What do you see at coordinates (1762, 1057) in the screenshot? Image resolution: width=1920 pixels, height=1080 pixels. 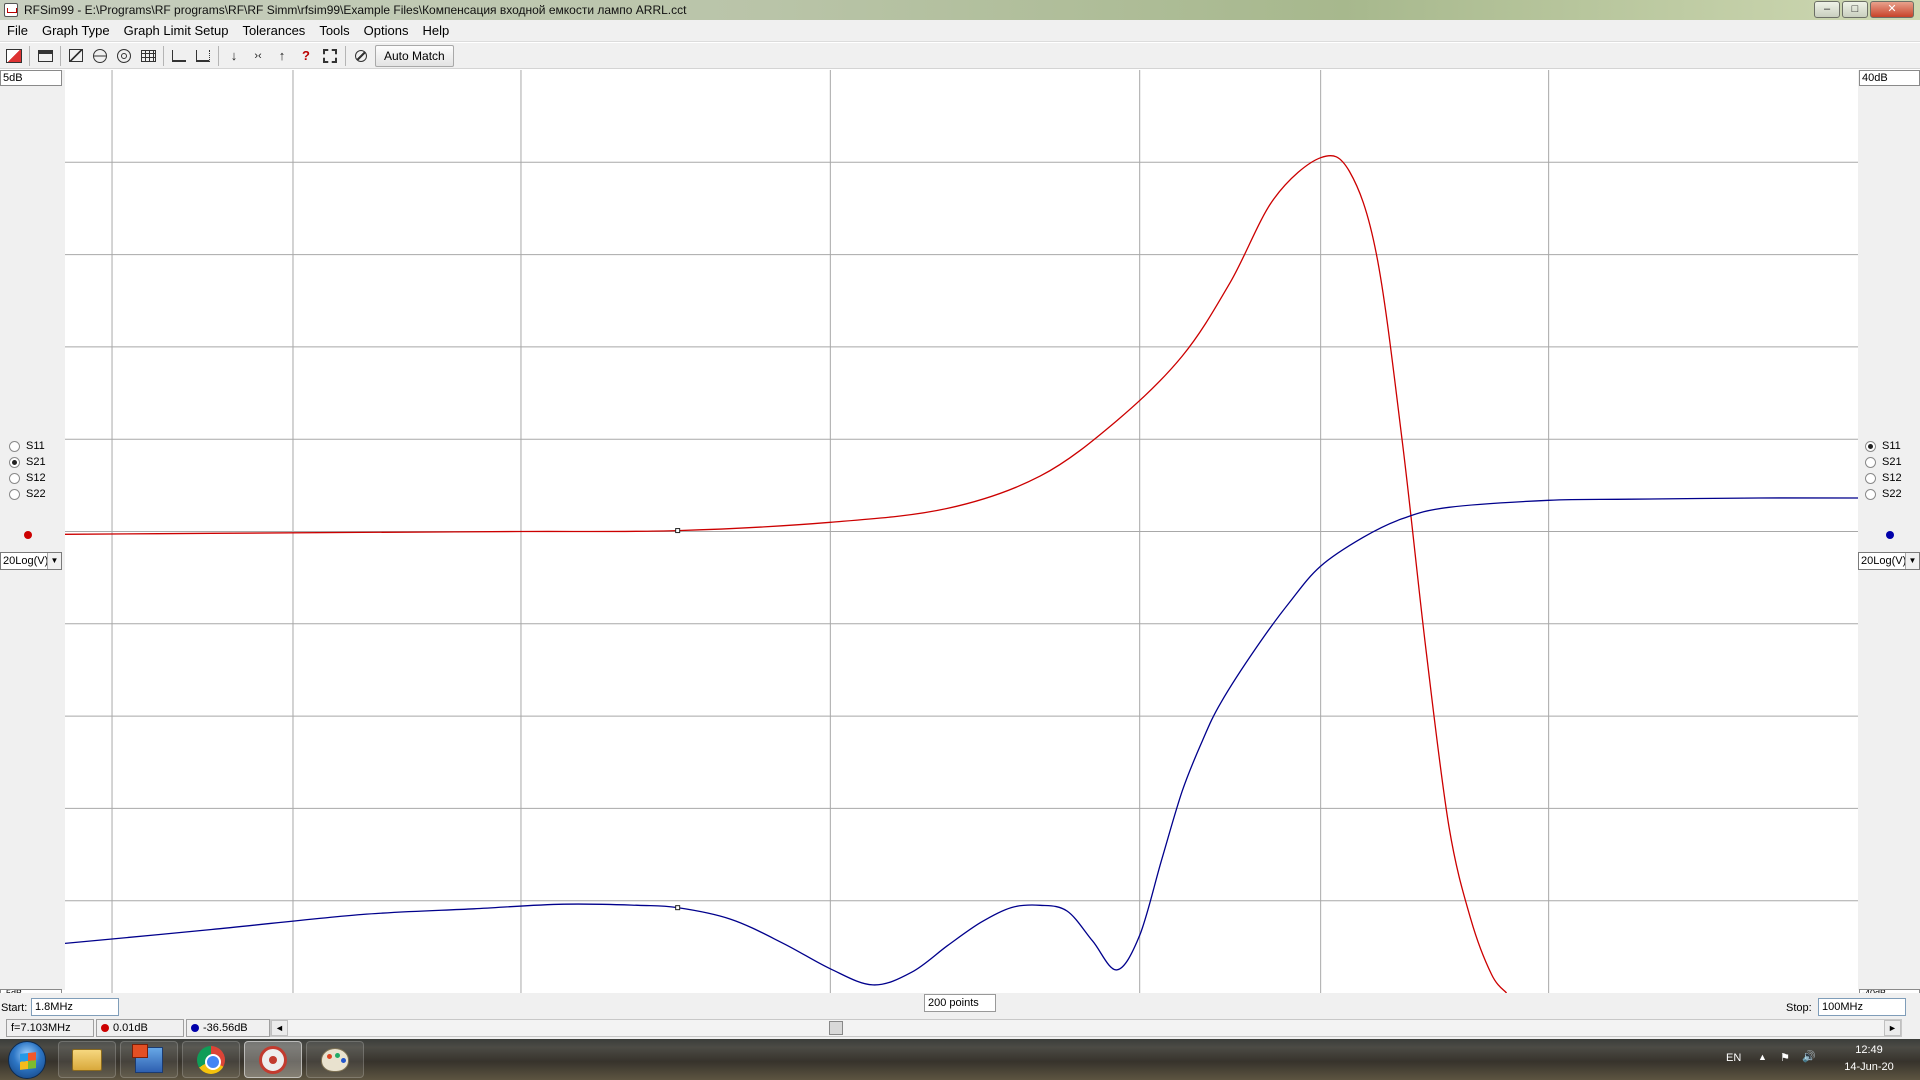 I see `tray-expand-icon: ▲` at bounding box center [1762, 1057].